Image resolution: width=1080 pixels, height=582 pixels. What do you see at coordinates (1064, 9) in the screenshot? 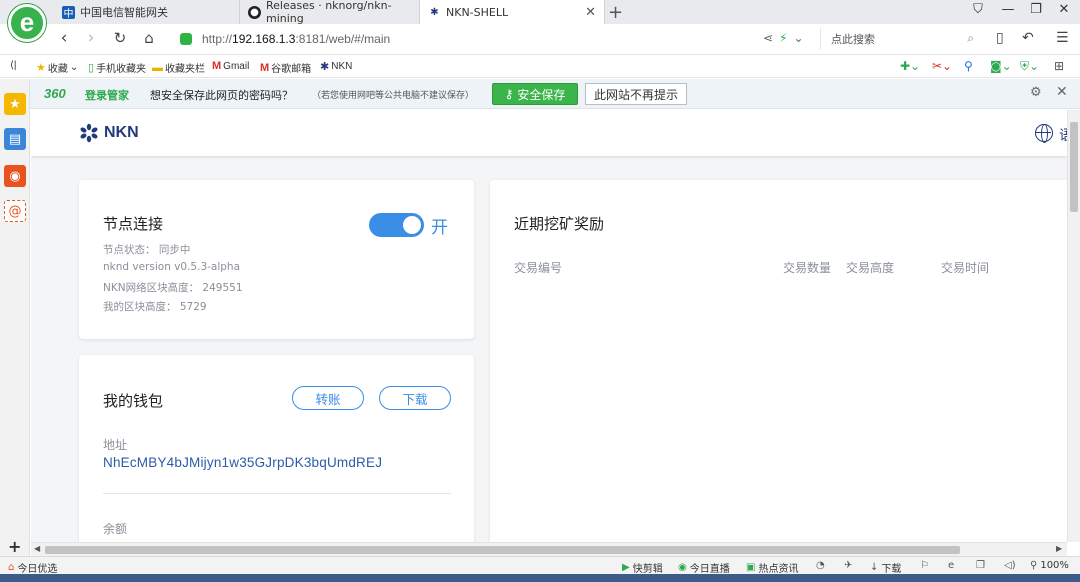
I see `window-close-icon: ✕` at bounding box center [1064, 9].